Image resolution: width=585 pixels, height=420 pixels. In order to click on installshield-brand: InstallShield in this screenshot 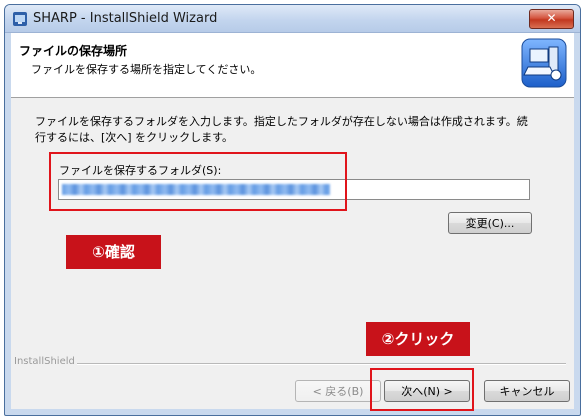, I will do `click(46, 361)`.